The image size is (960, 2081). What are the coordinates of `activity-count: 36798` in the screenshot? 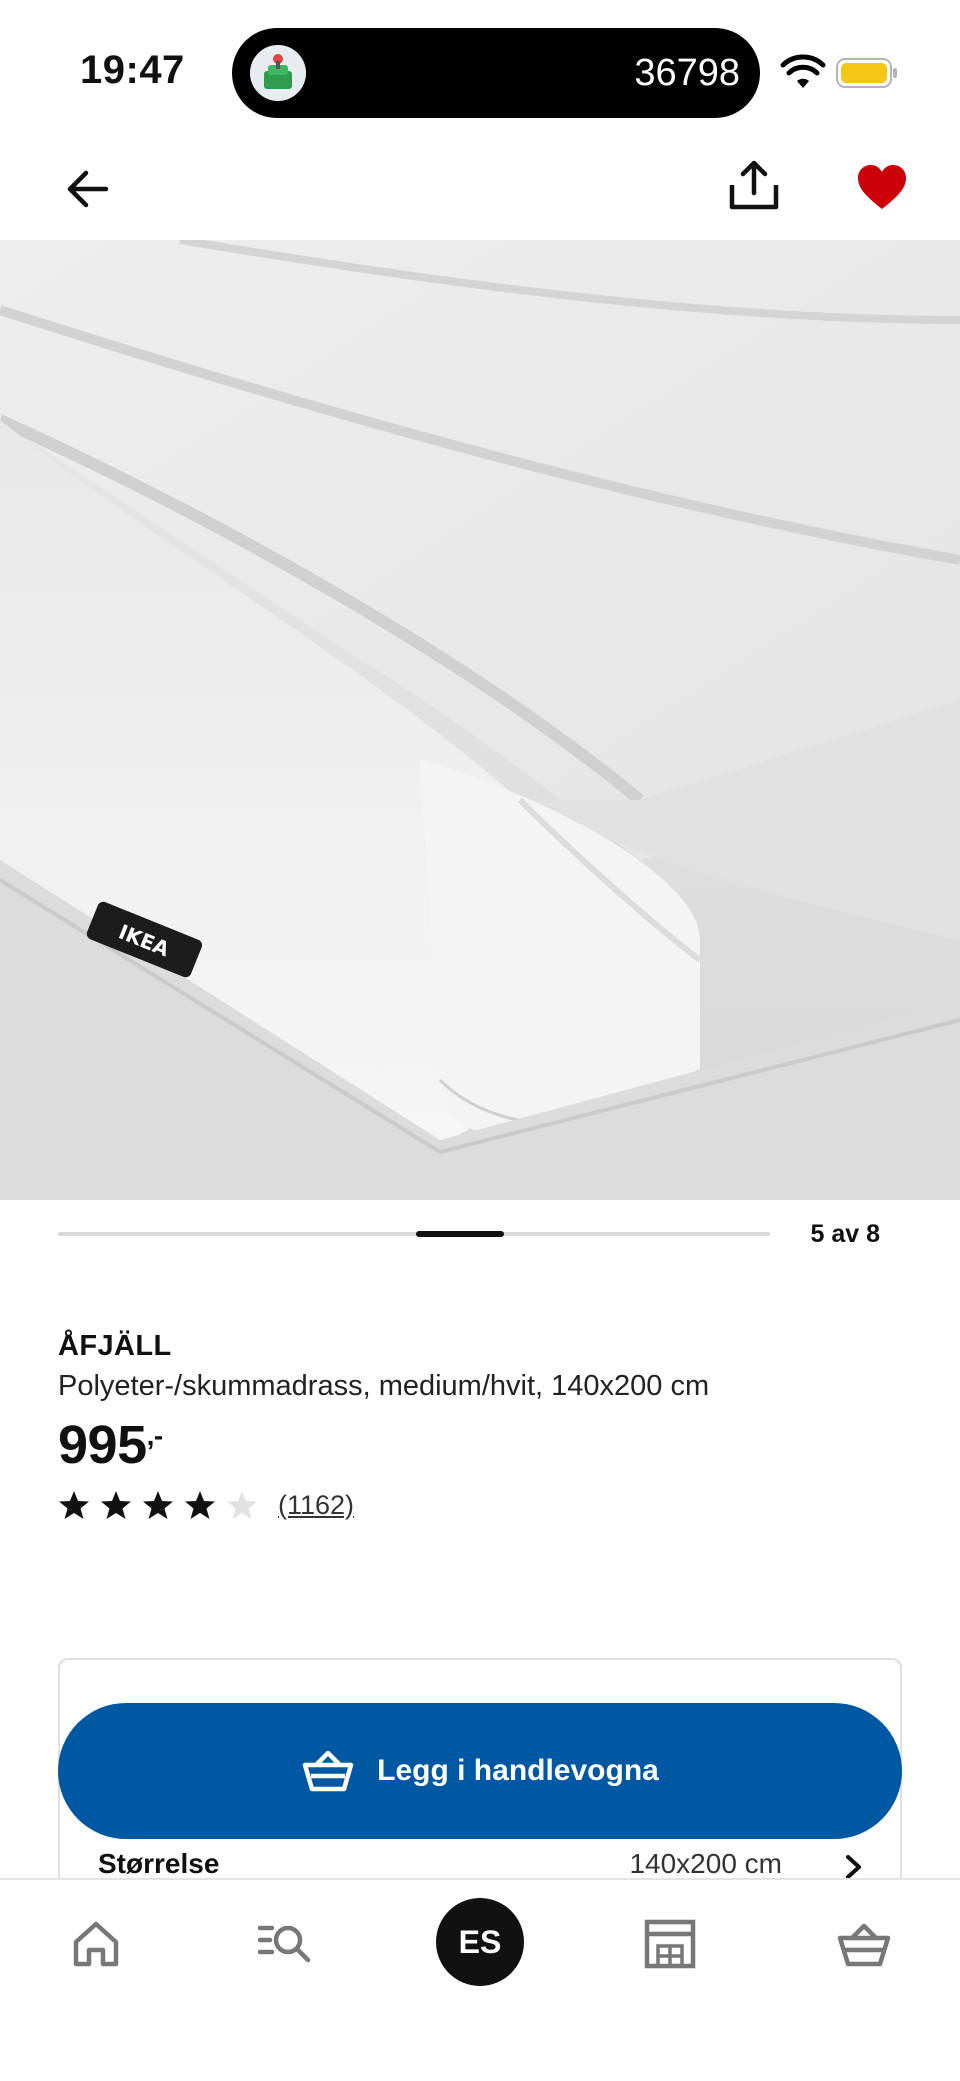 It's located at (687, 73).